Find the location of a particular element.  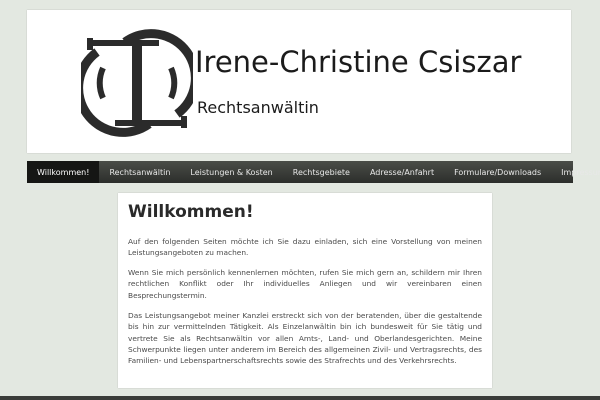

nav-item-rechtsgebiete: Rechtsgebiete is located at coordinates (321, 172).